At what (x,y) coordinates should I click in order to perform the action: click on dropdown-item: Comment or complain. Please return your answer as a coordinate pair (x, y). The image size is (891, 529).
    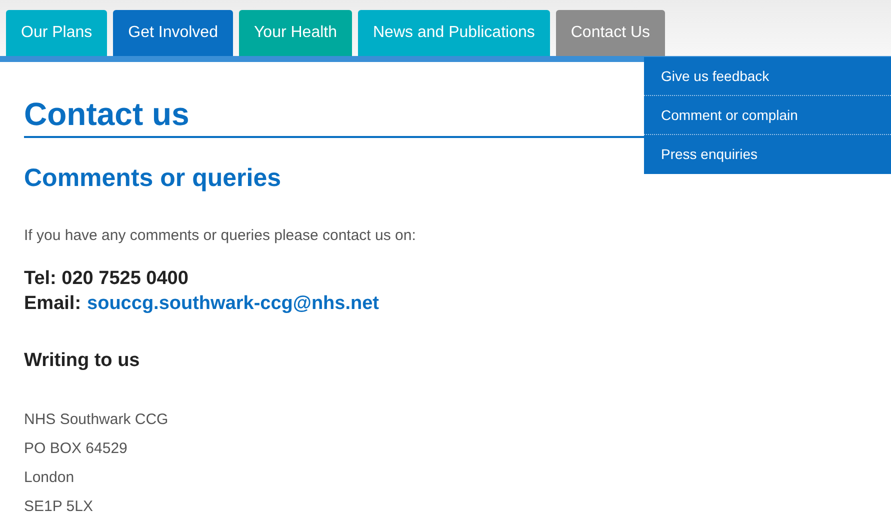
    Looking at the image, I should click on (767, 115).